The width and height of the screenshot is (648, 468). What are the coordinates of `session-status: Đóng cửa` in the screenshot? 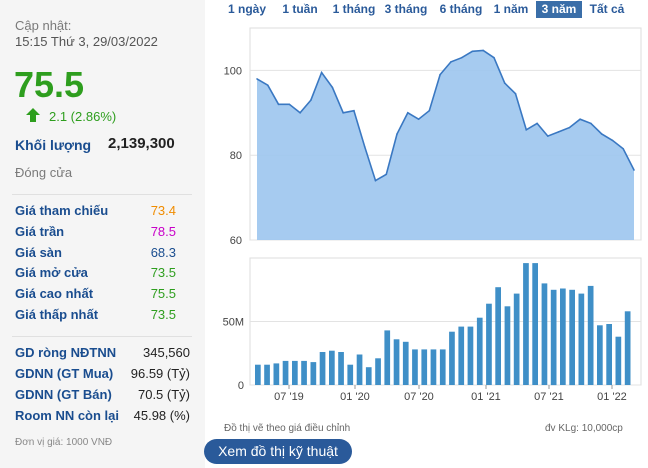 It's located at (44, 172).